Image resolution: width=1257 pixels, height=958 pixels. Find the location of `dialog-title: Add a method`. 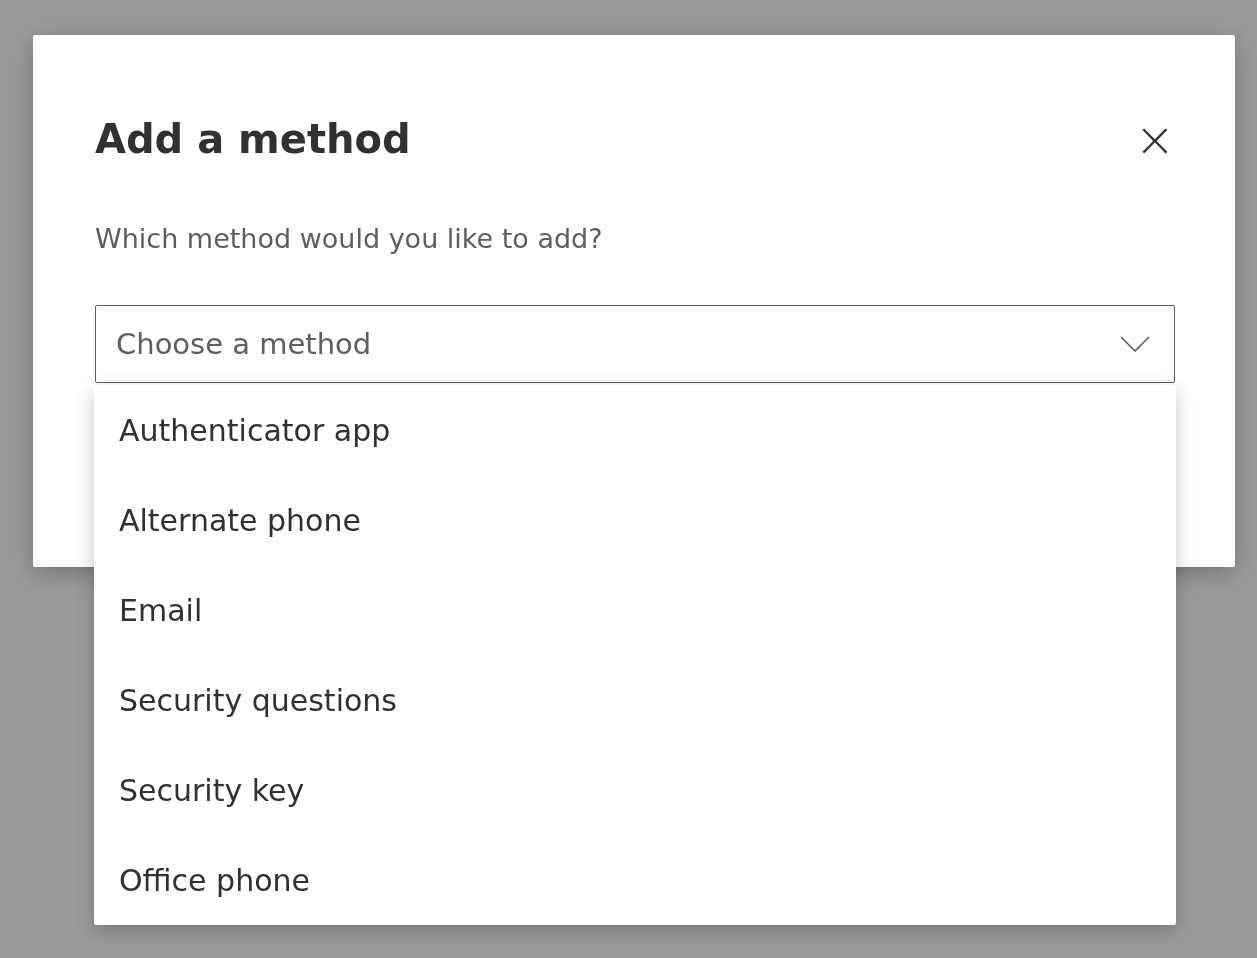

dialog-title: Add a method is located at coordinates (253, 139).